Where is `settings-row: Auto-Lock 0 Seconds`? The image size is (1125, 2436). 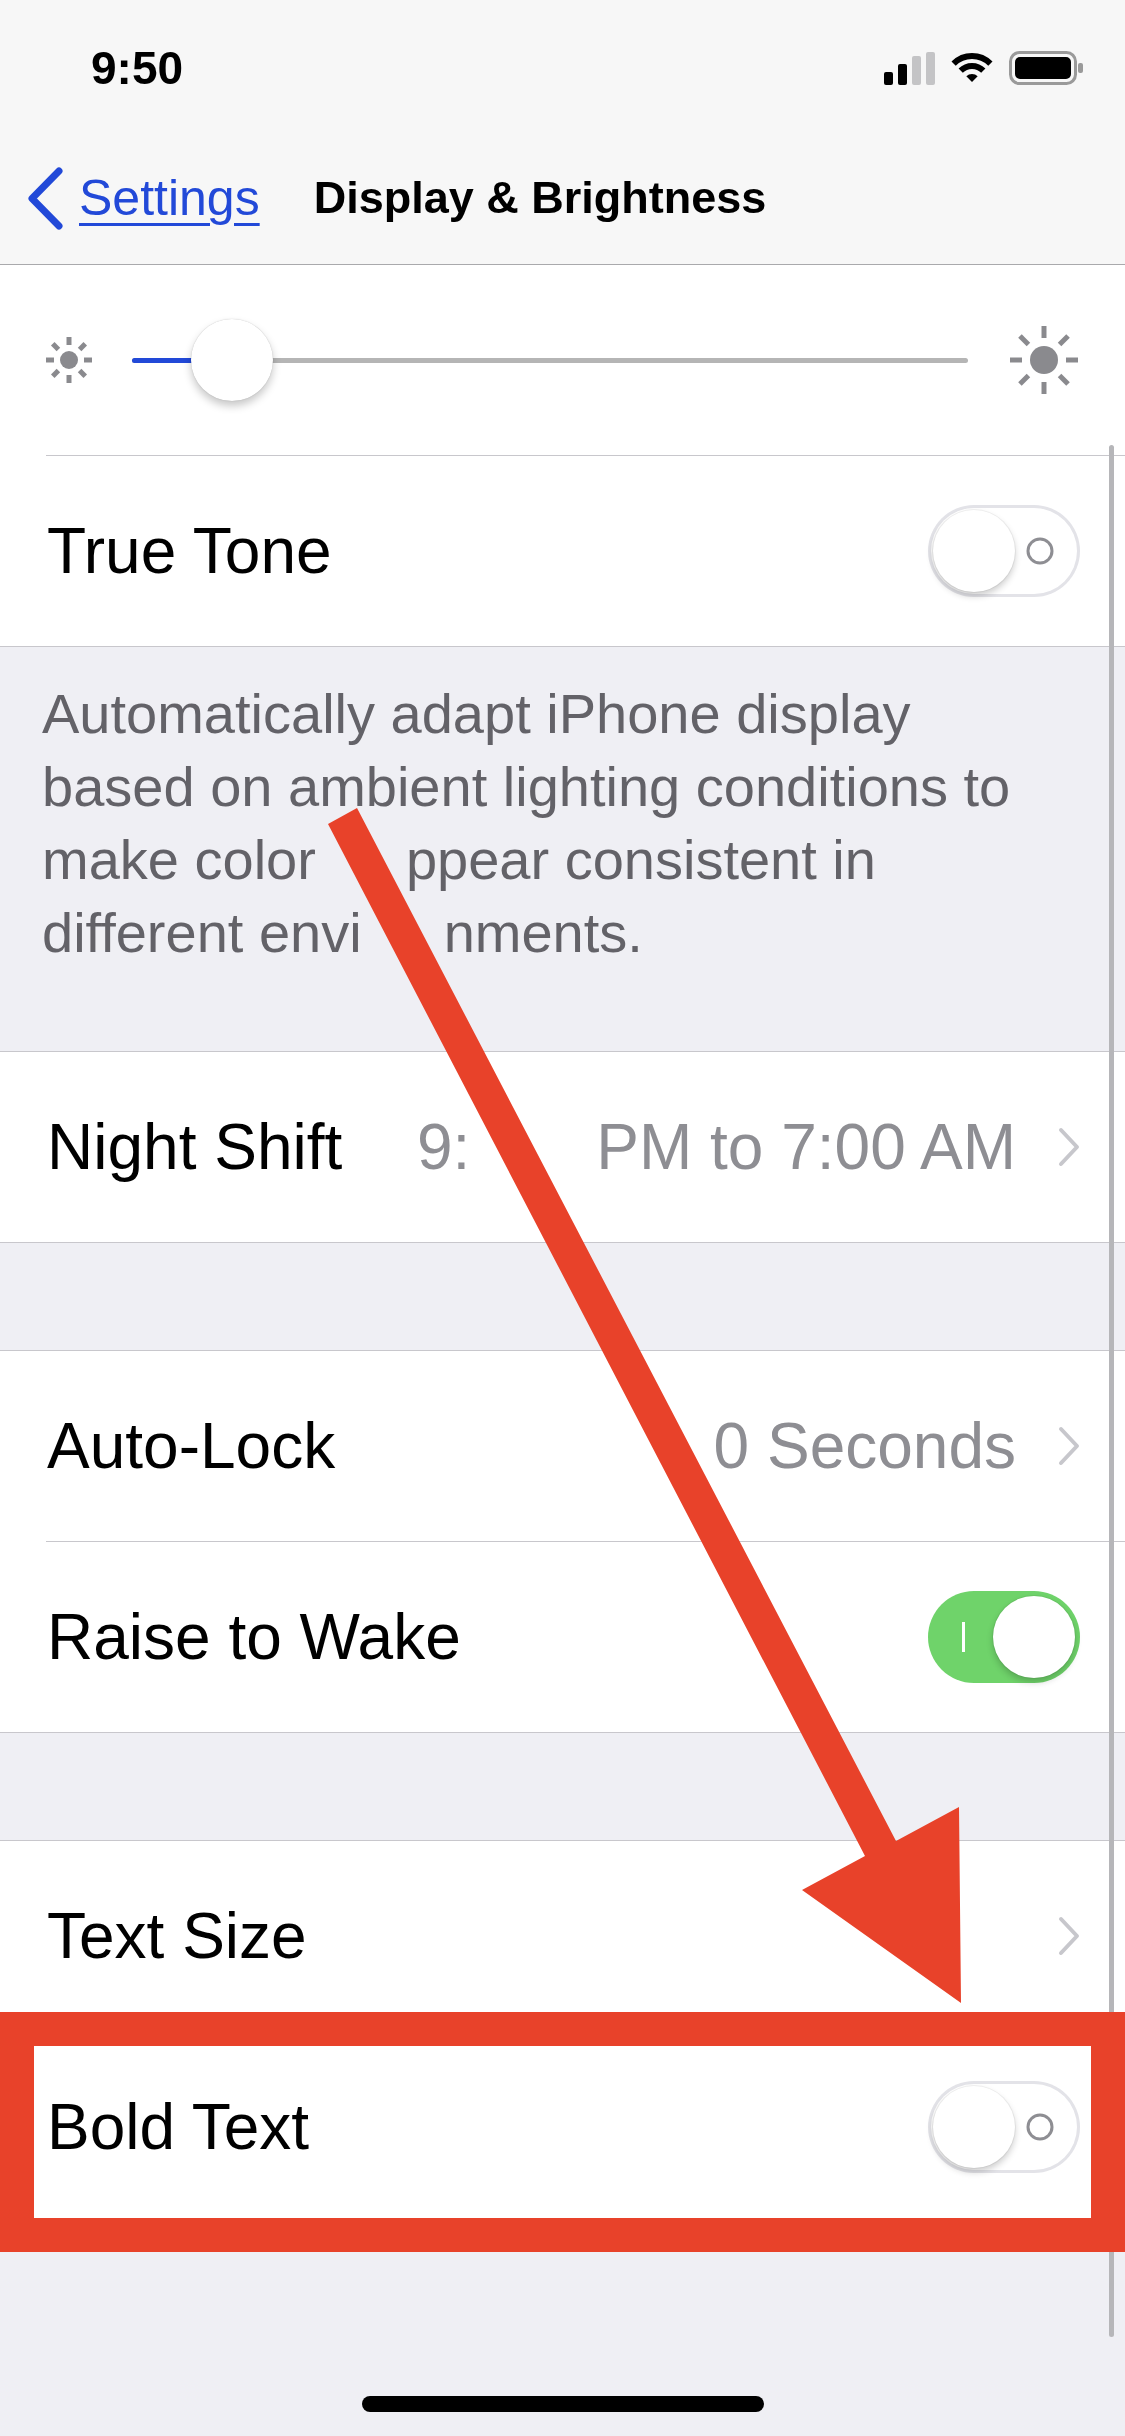
settings-row: Auto-Lock 0 Seconds is located at coordinates (562, 1446).